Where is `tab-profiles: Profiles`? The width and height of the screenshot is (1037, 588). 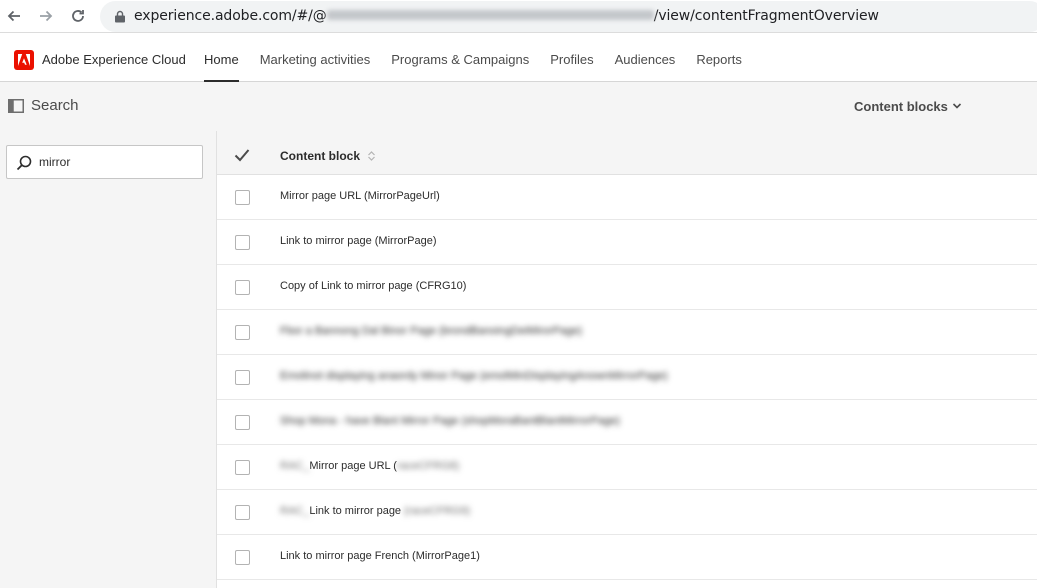 tab-profiles: Profiles is located at coordinates (571, 60).